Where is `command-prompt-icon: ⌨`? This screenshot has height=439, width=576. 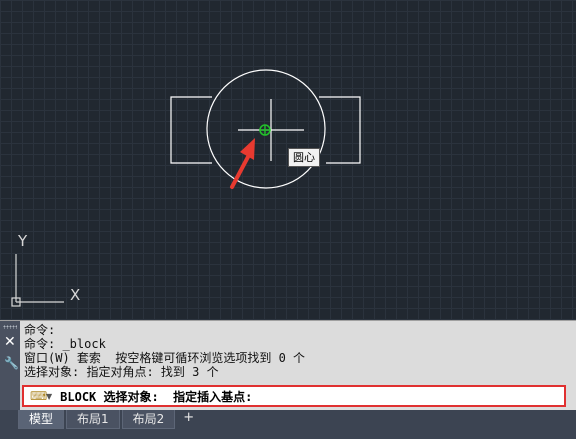
command-prompt-icon: ⌨ is located at coordinates (38, 396).